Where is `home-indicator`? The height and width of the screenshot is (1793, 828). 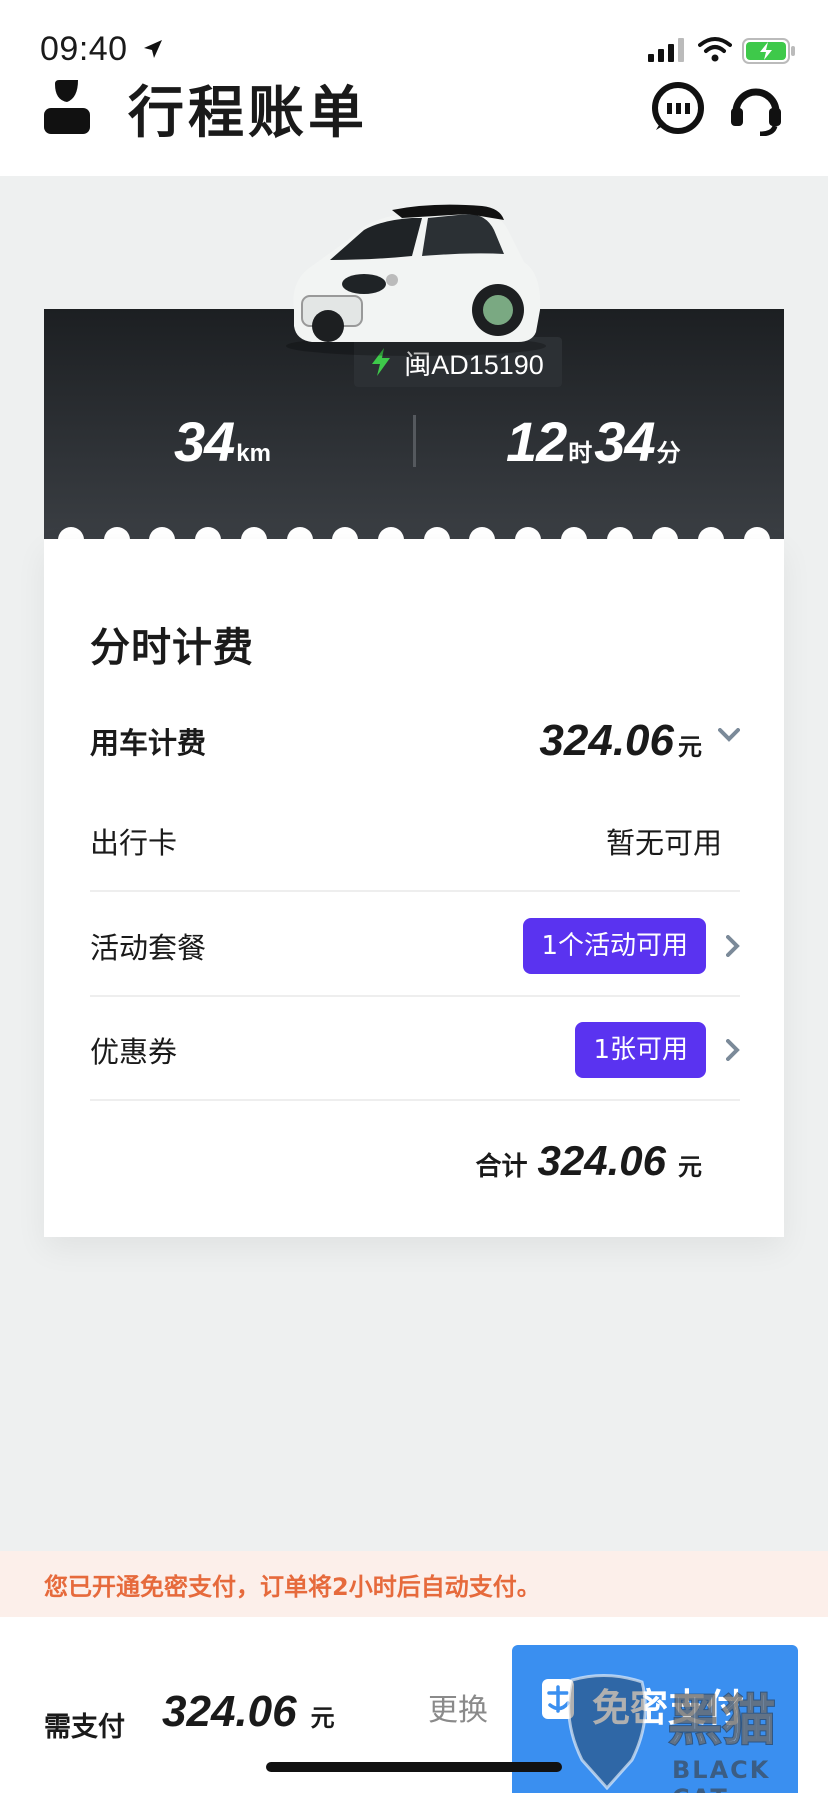 home-indicator is located at coordinates (414, 1767).